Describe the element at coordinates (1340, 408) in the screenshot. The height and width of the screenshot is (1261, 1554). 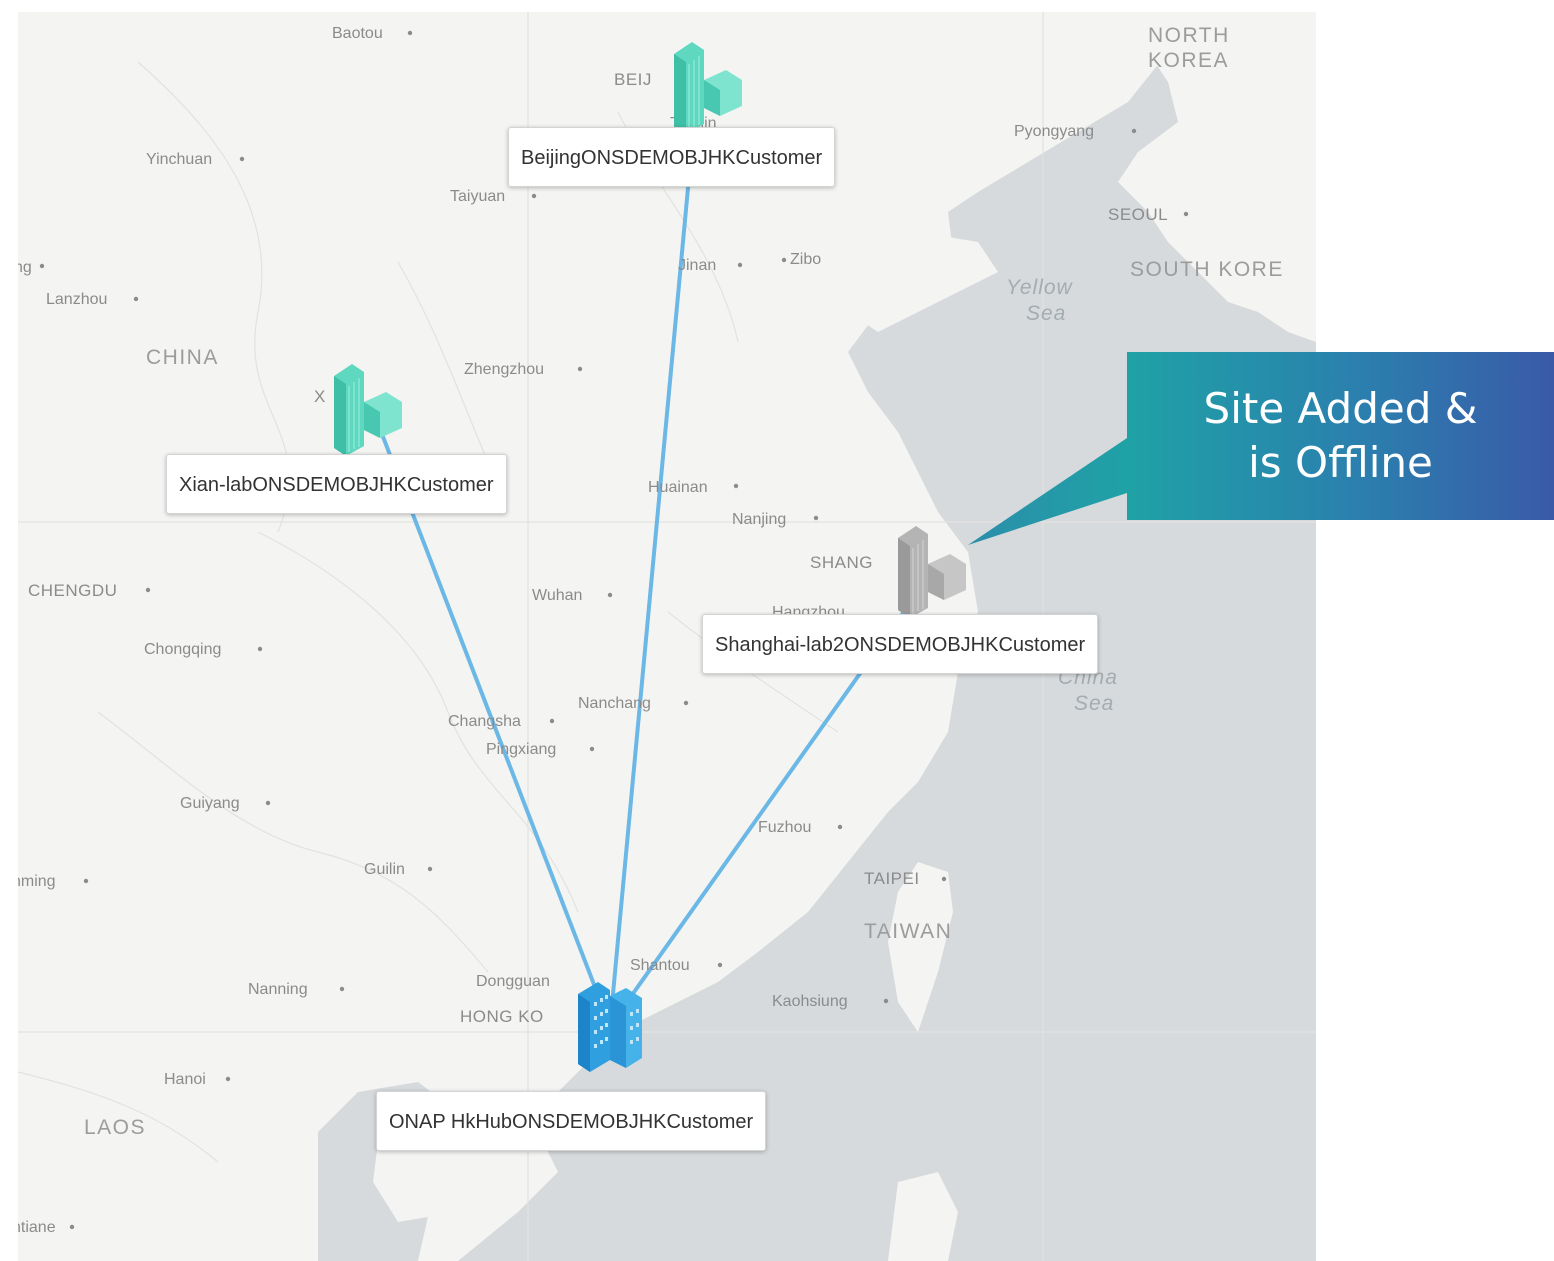
I see `callout-line-1: Site Added &` at that location.